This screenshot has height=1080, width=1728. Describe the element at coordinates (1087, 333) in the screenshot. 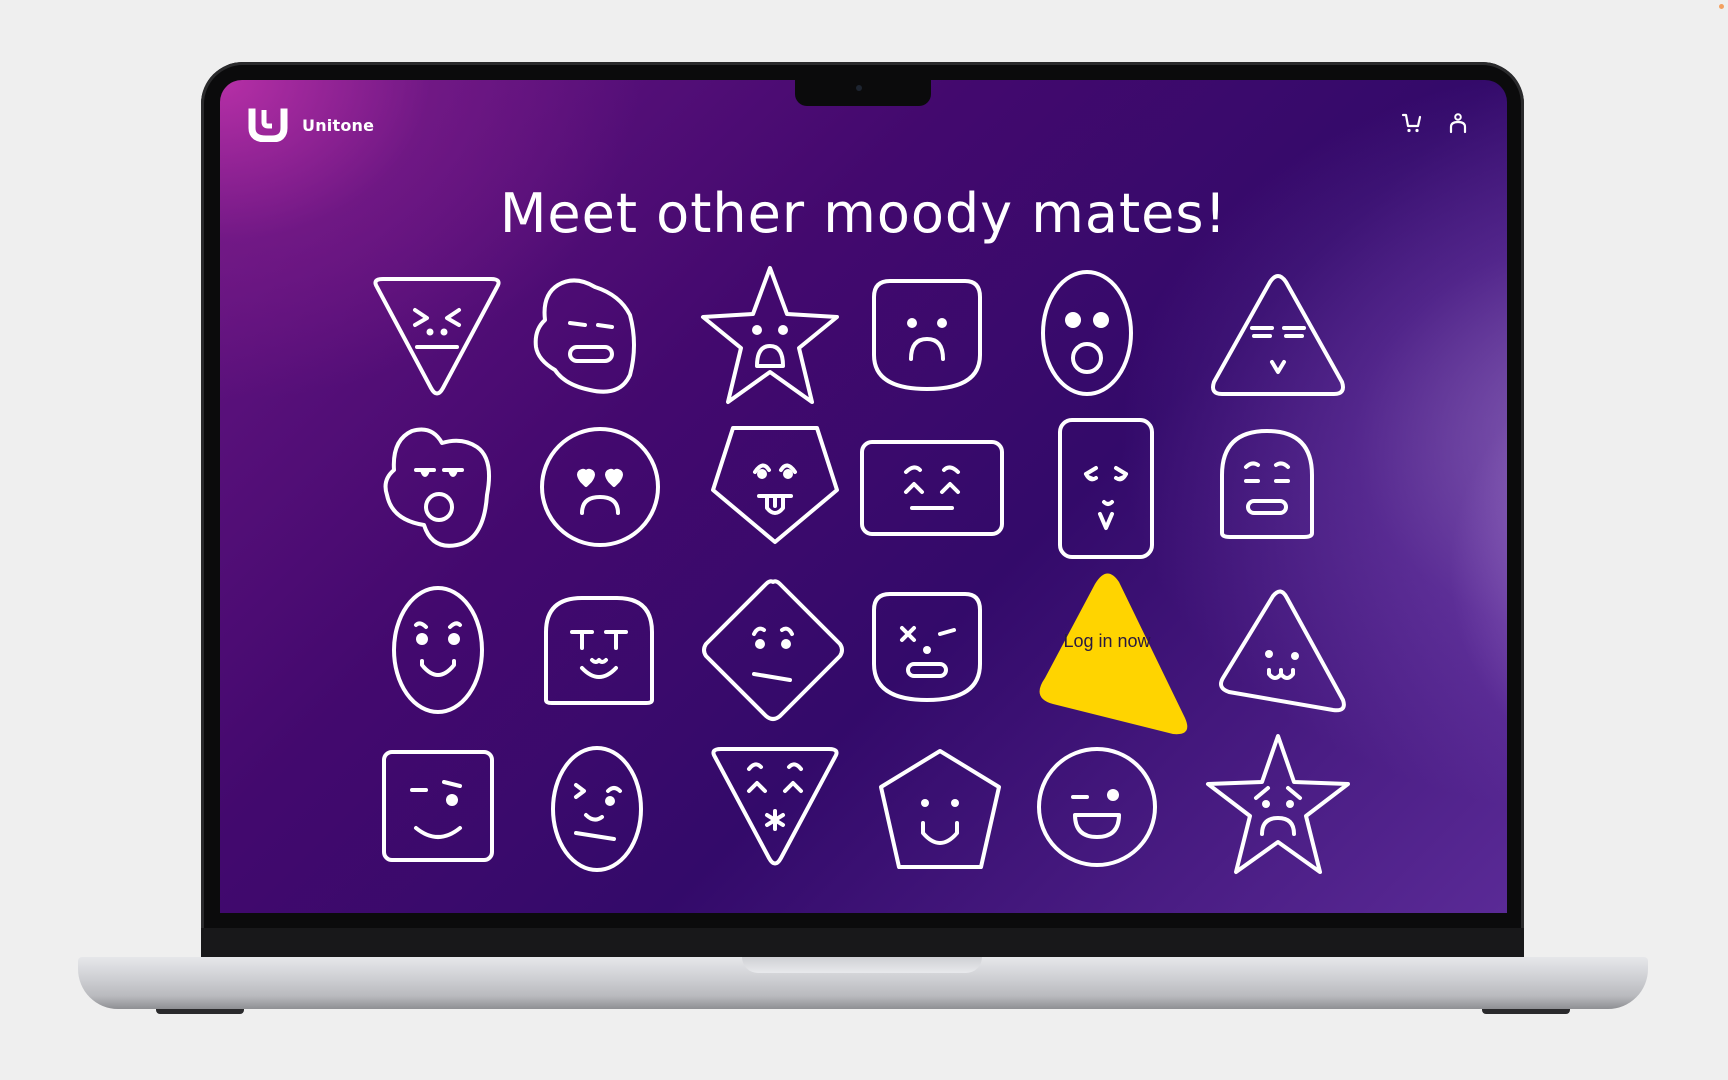

I see `face-shocked-oval` at that location.